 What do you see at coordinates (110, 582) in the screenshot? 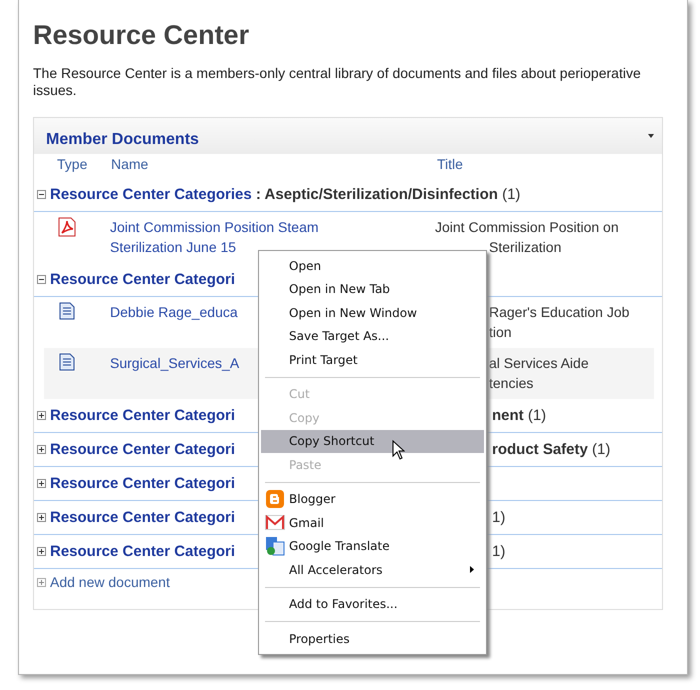
I see `add-document-link: Add new document` at bounding box center [110, 582].